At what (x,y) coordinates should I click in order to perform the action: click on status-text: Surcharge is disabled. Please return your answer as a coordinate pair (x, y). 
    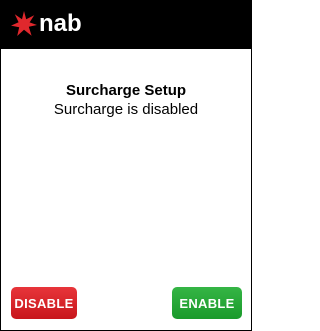
    Looking at the image, I should click on (126, 109).